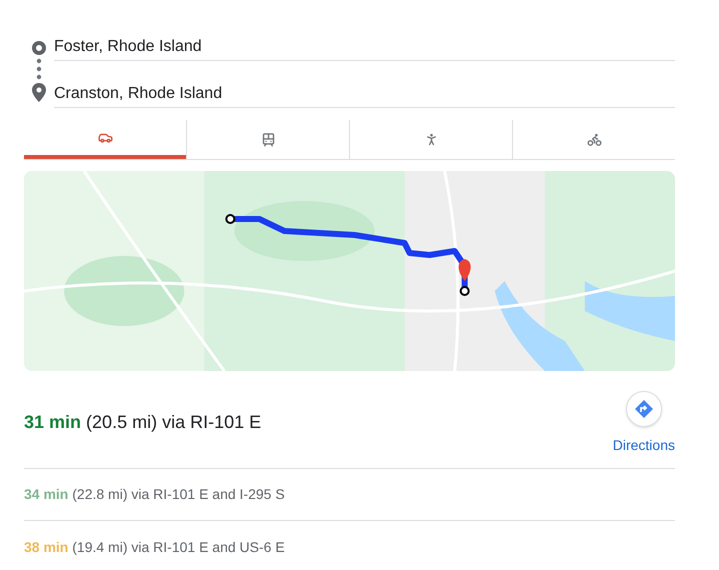 Image resolution: width=719 pixels, height=570 pixels. What do you see at coordinates (644, 409) in the screenshot?
I see `directions-icon` at bounding box center [644, 409].